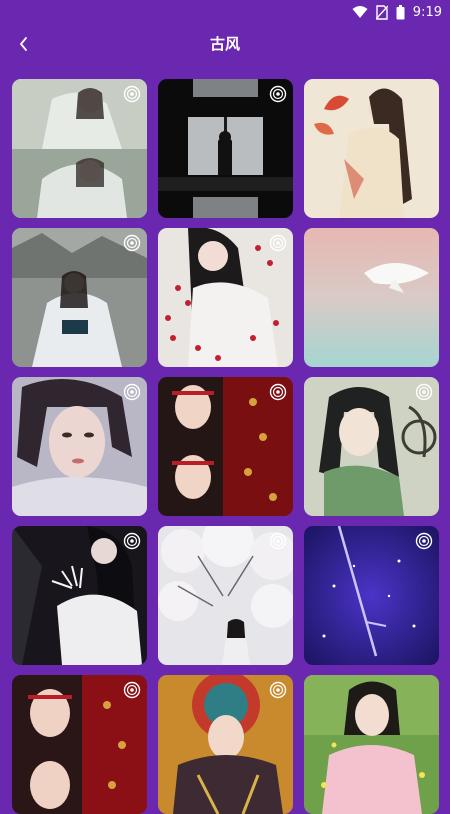  What do you see at coordinates (360, 12) in the screenshot?
I see `wifi-icon` at bounding box center [360, 12].